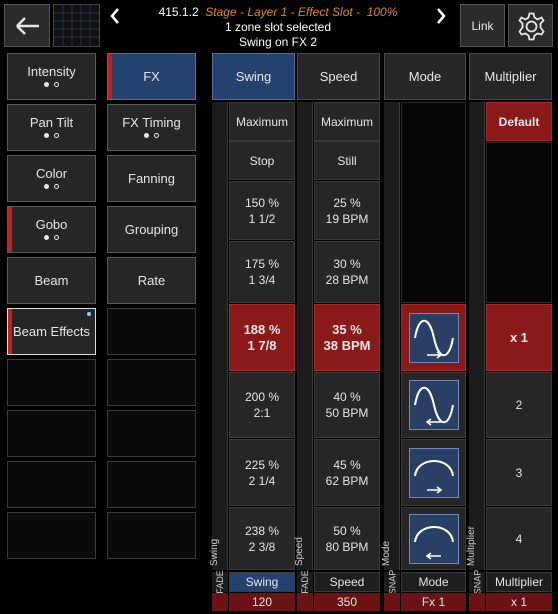  I want to click on multiplier-side-strip: Multiplier, so click(475, 336).